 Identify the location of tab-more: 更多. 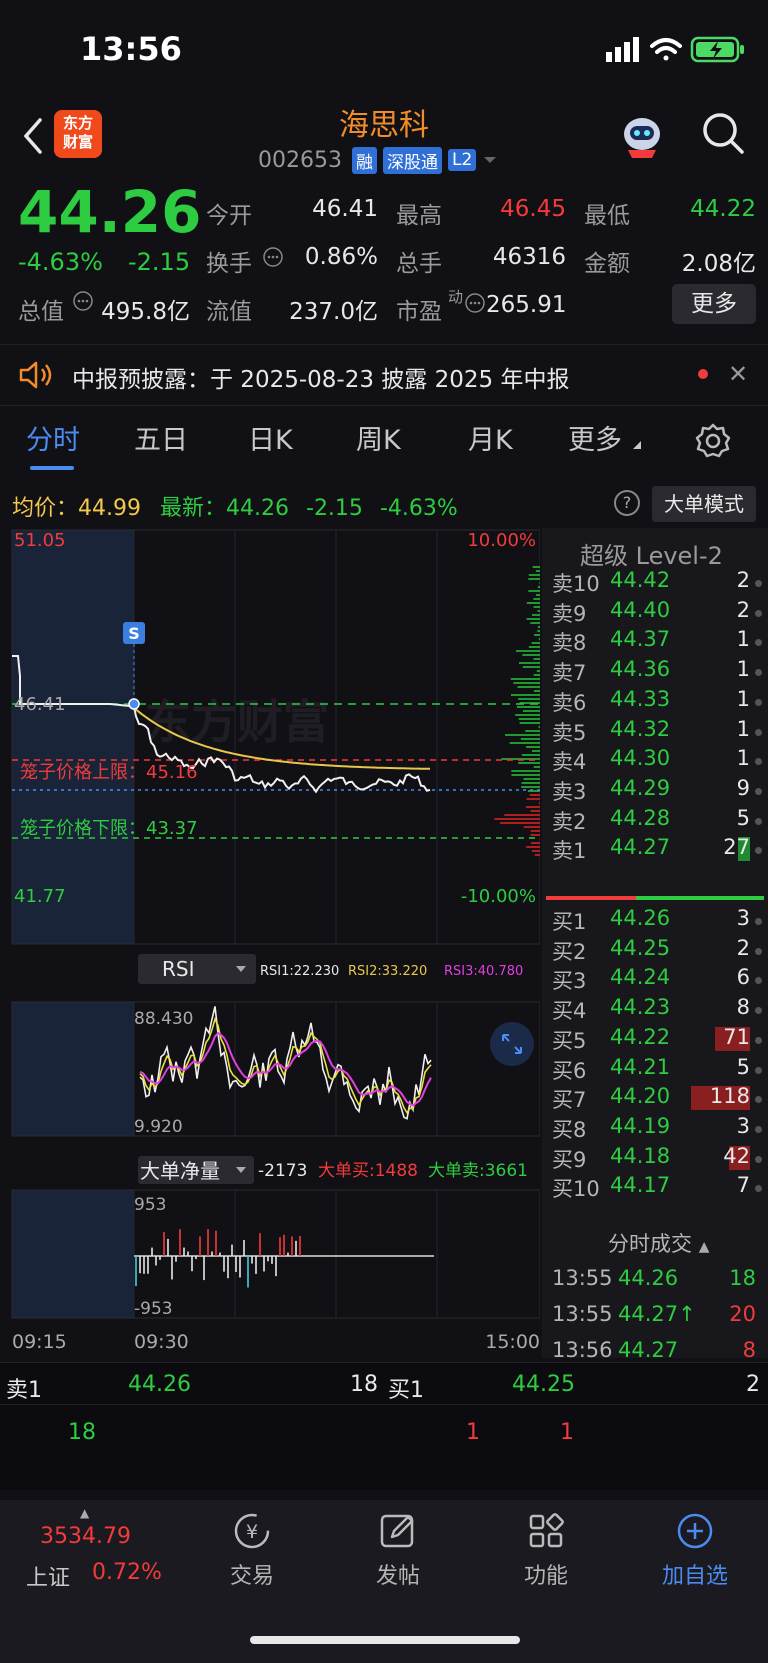
(595, 437).